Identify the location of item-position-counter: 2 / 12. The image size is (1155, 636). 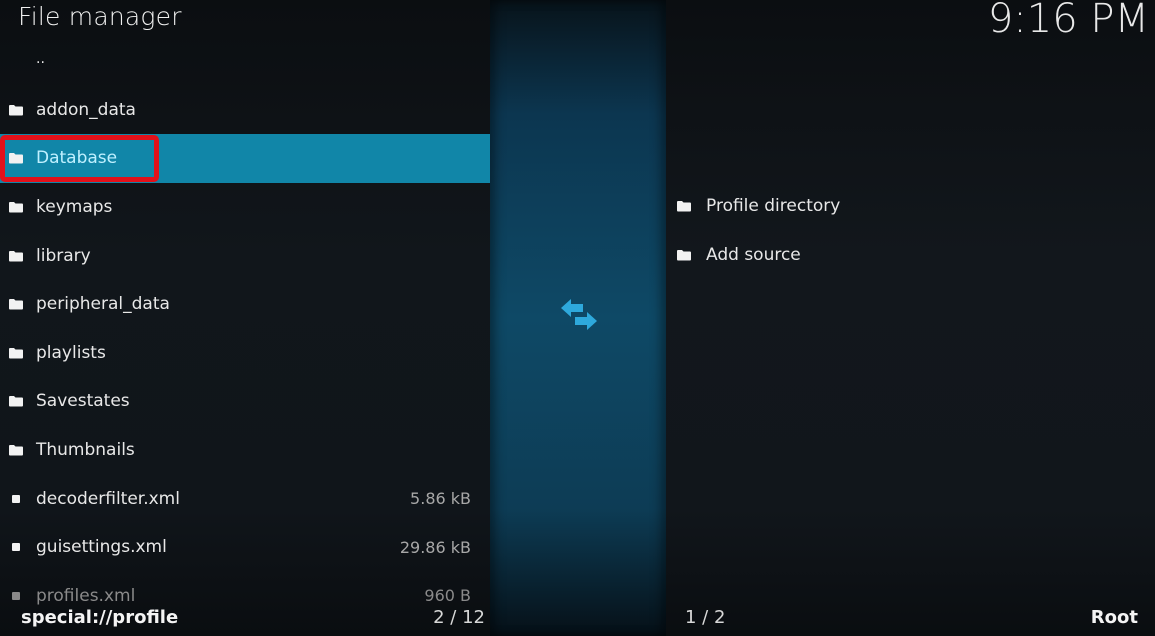
(459, 617).